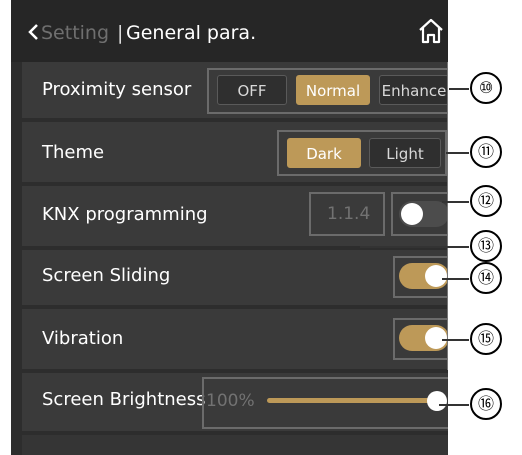 The height and width of the screenshot is (455, 522). I want to click on top-bar: Setting | General para., so click(229, 31).